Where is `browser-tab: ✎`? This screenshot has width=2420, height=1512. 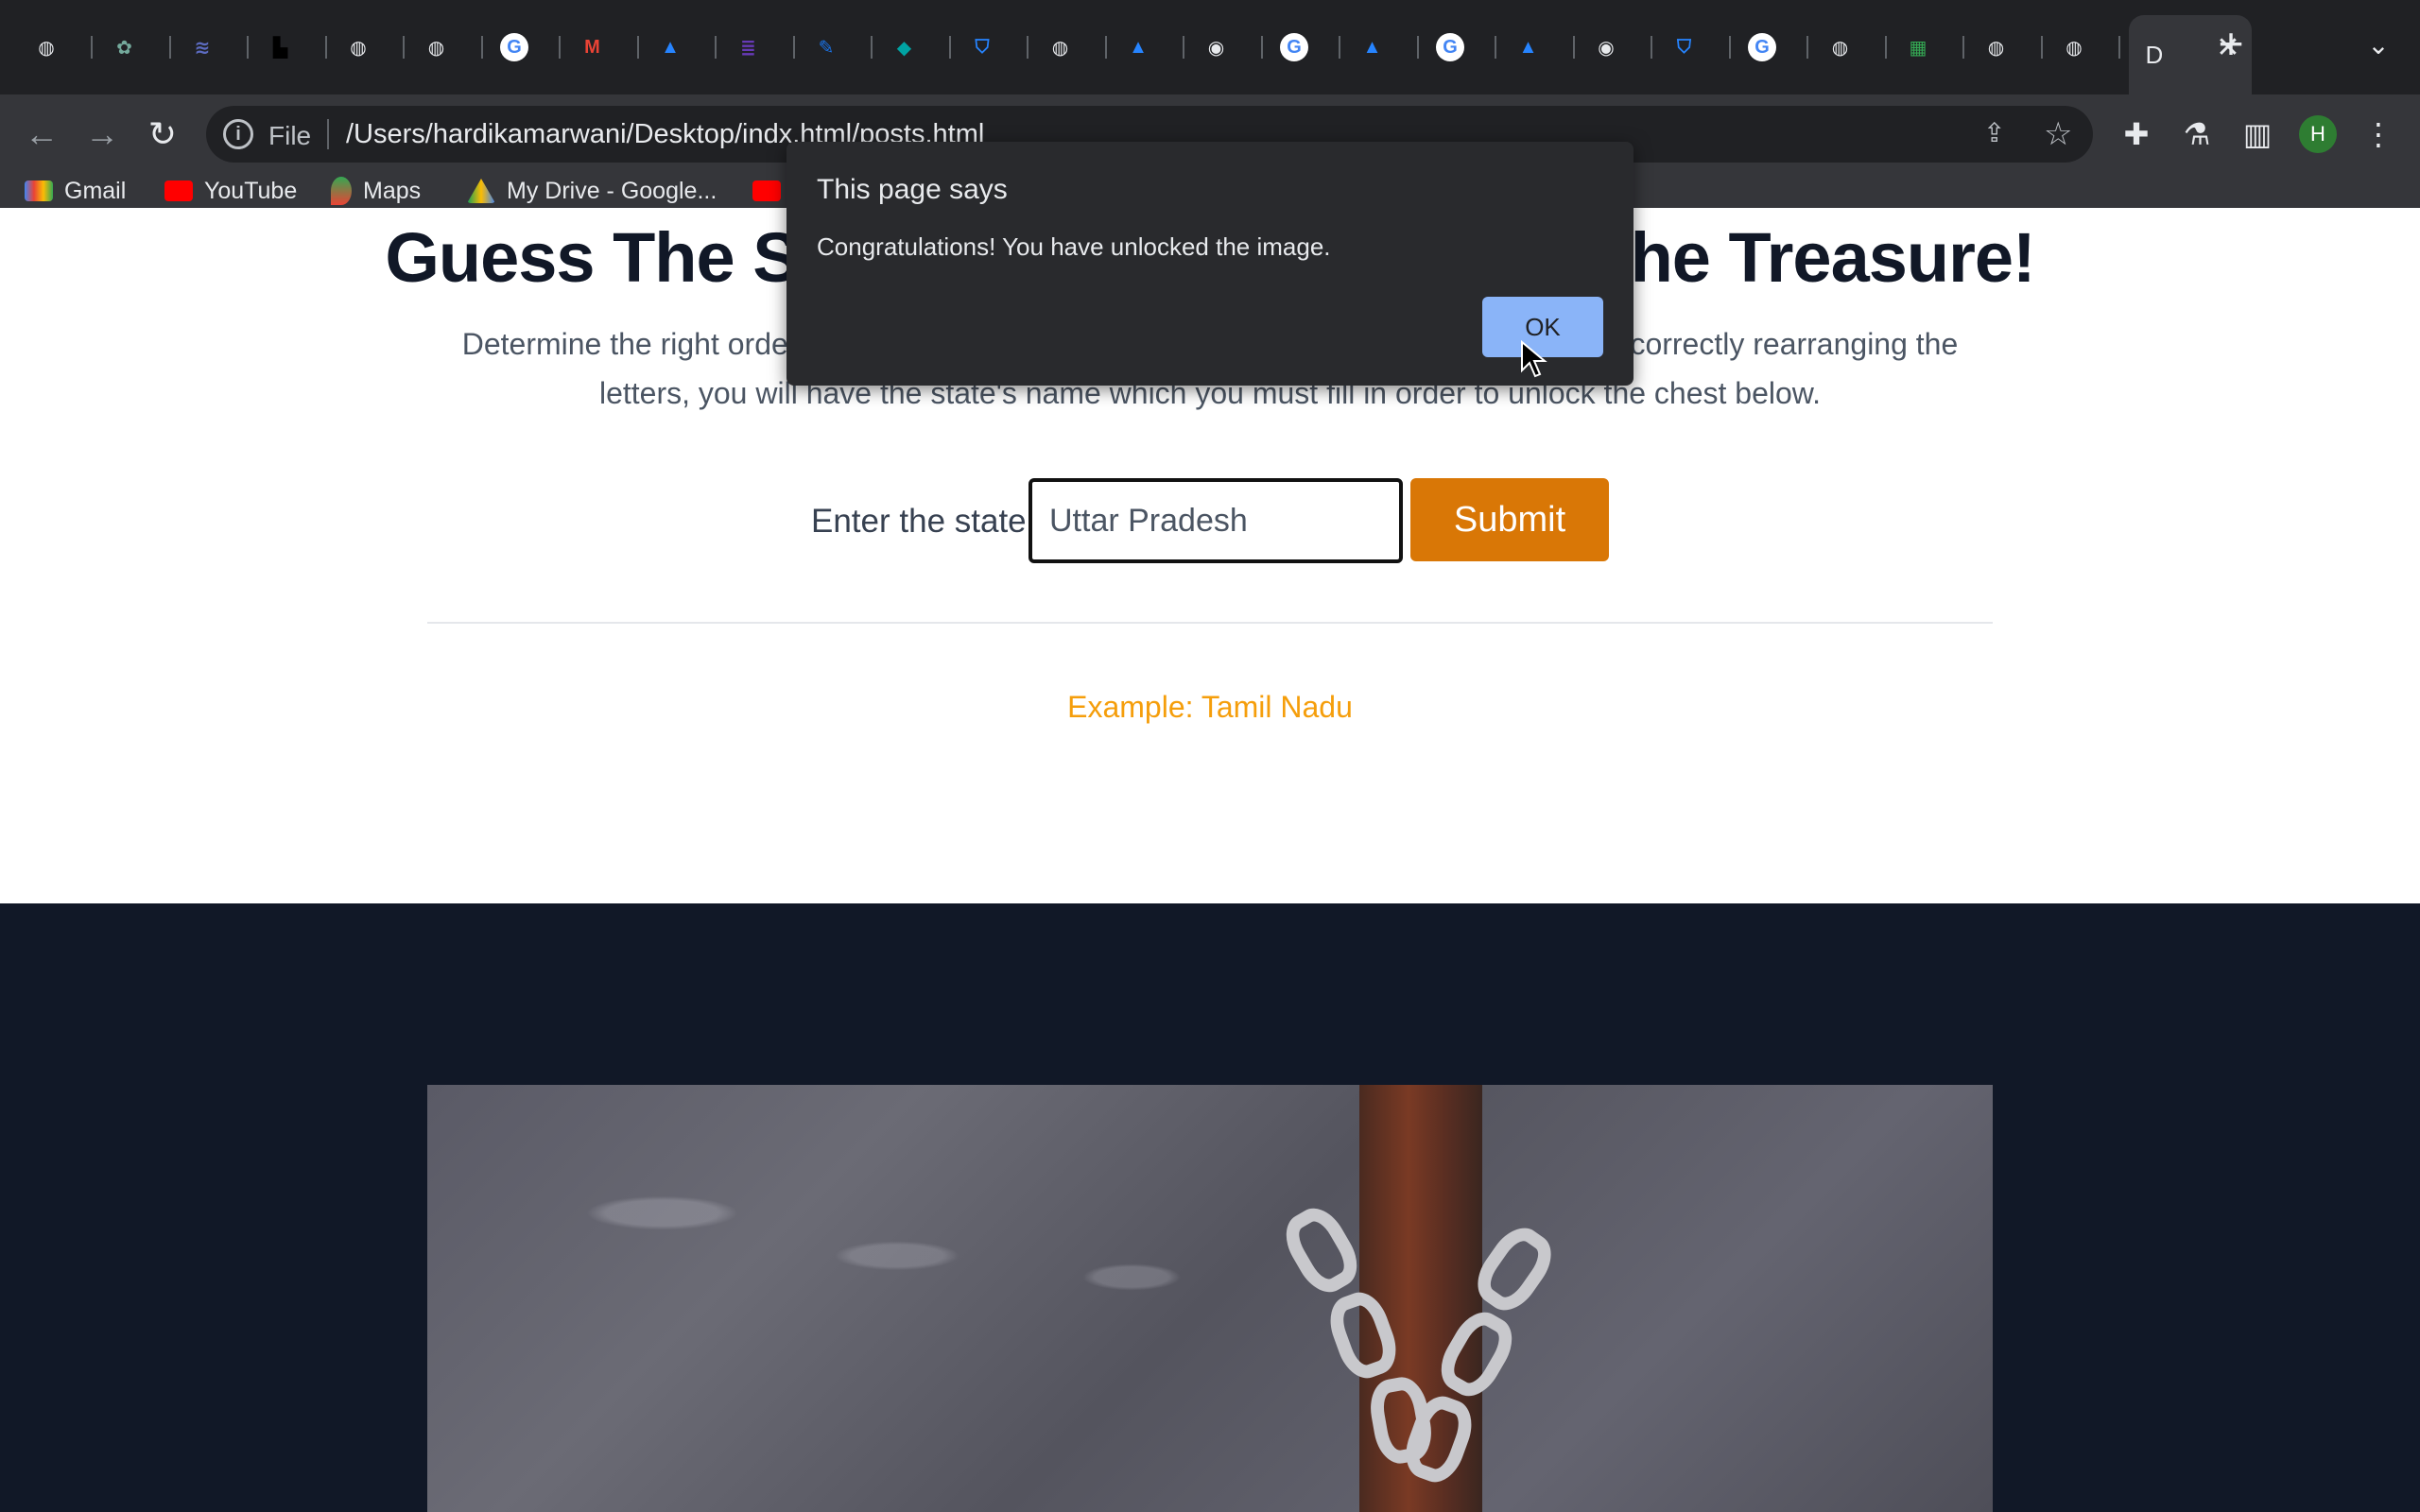 browser-tab: ✎ is located at coordinates (834, 47).